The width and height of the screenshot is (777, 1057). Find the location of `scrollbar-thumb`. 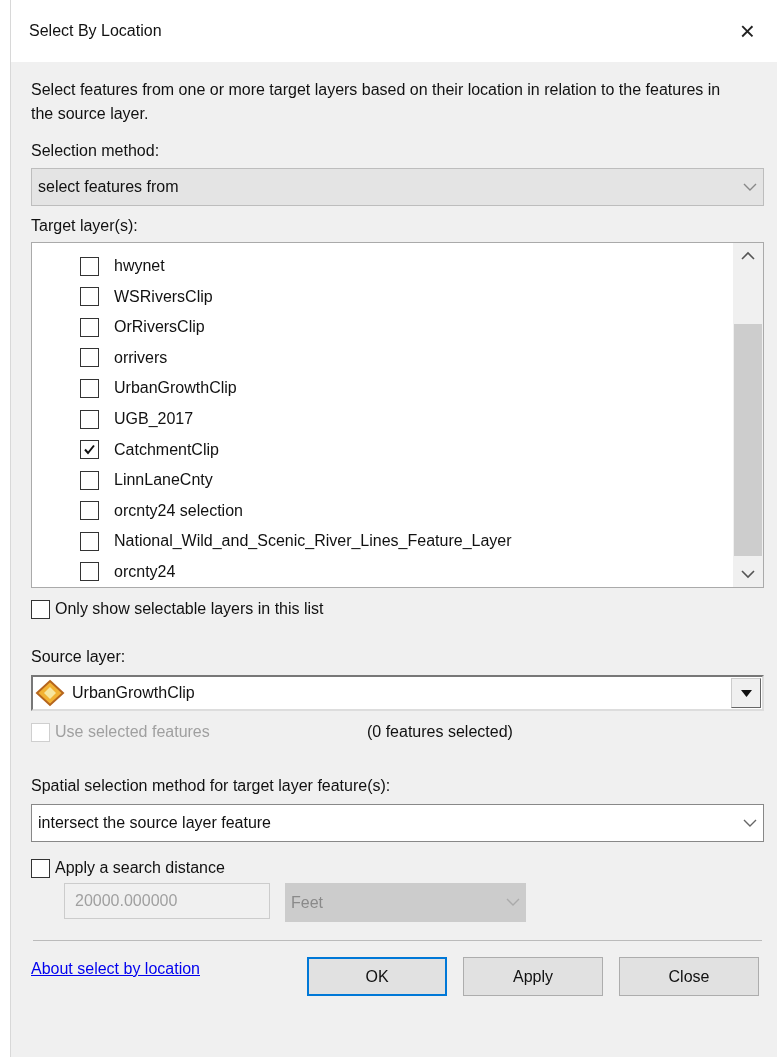

scrollbar-thumb is located at coordinates (748, 440).